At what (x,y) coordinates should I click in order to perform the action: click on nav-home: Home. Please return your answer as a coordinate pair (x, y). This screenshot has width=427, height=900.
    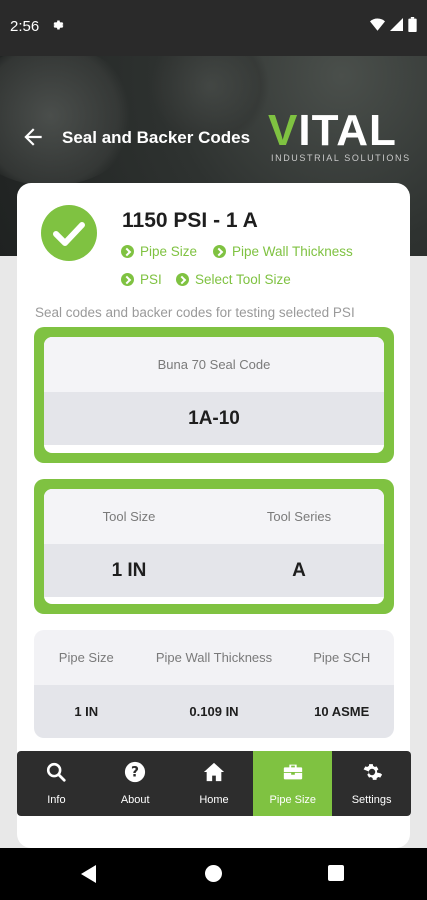
    Looking at the image, I should click on (214, 783).